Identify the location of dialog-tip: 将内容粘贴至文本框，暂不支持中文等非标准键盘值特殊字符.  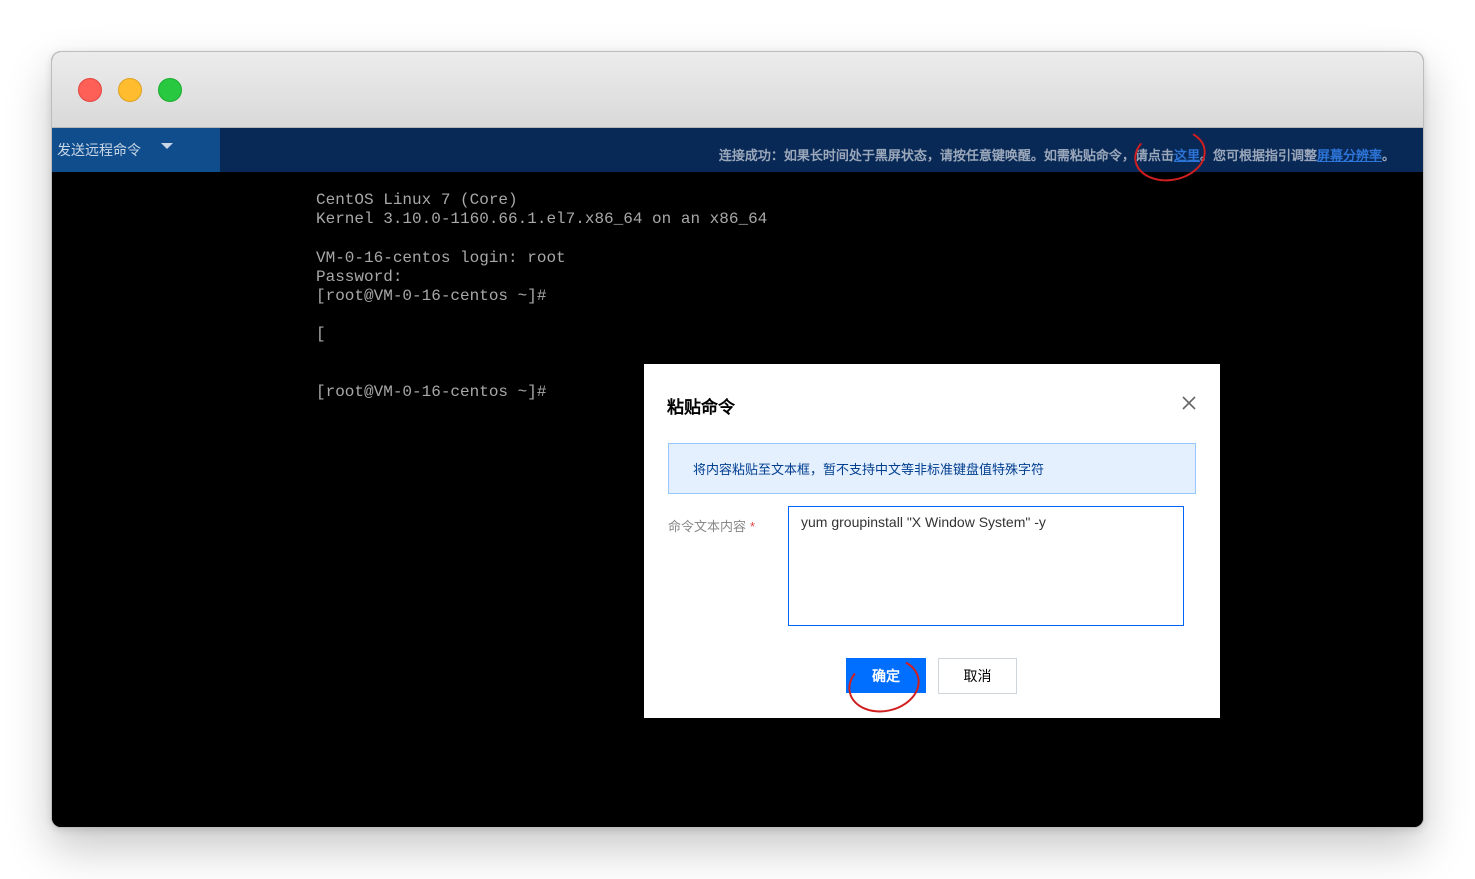
(932, 468).